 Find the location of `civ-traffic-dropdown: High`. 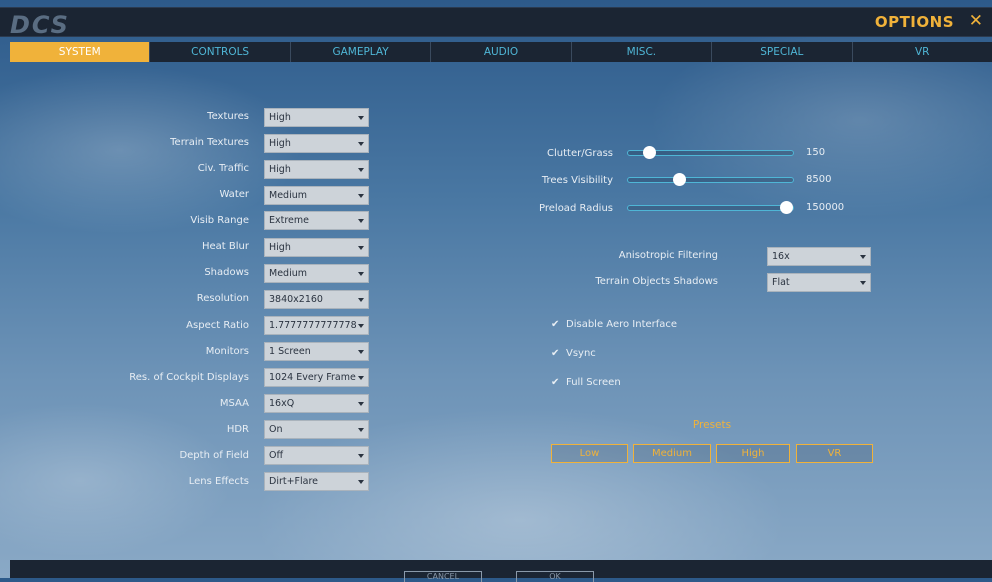

civ-traffic-dropdown: High is located at coordinates (316, 169).